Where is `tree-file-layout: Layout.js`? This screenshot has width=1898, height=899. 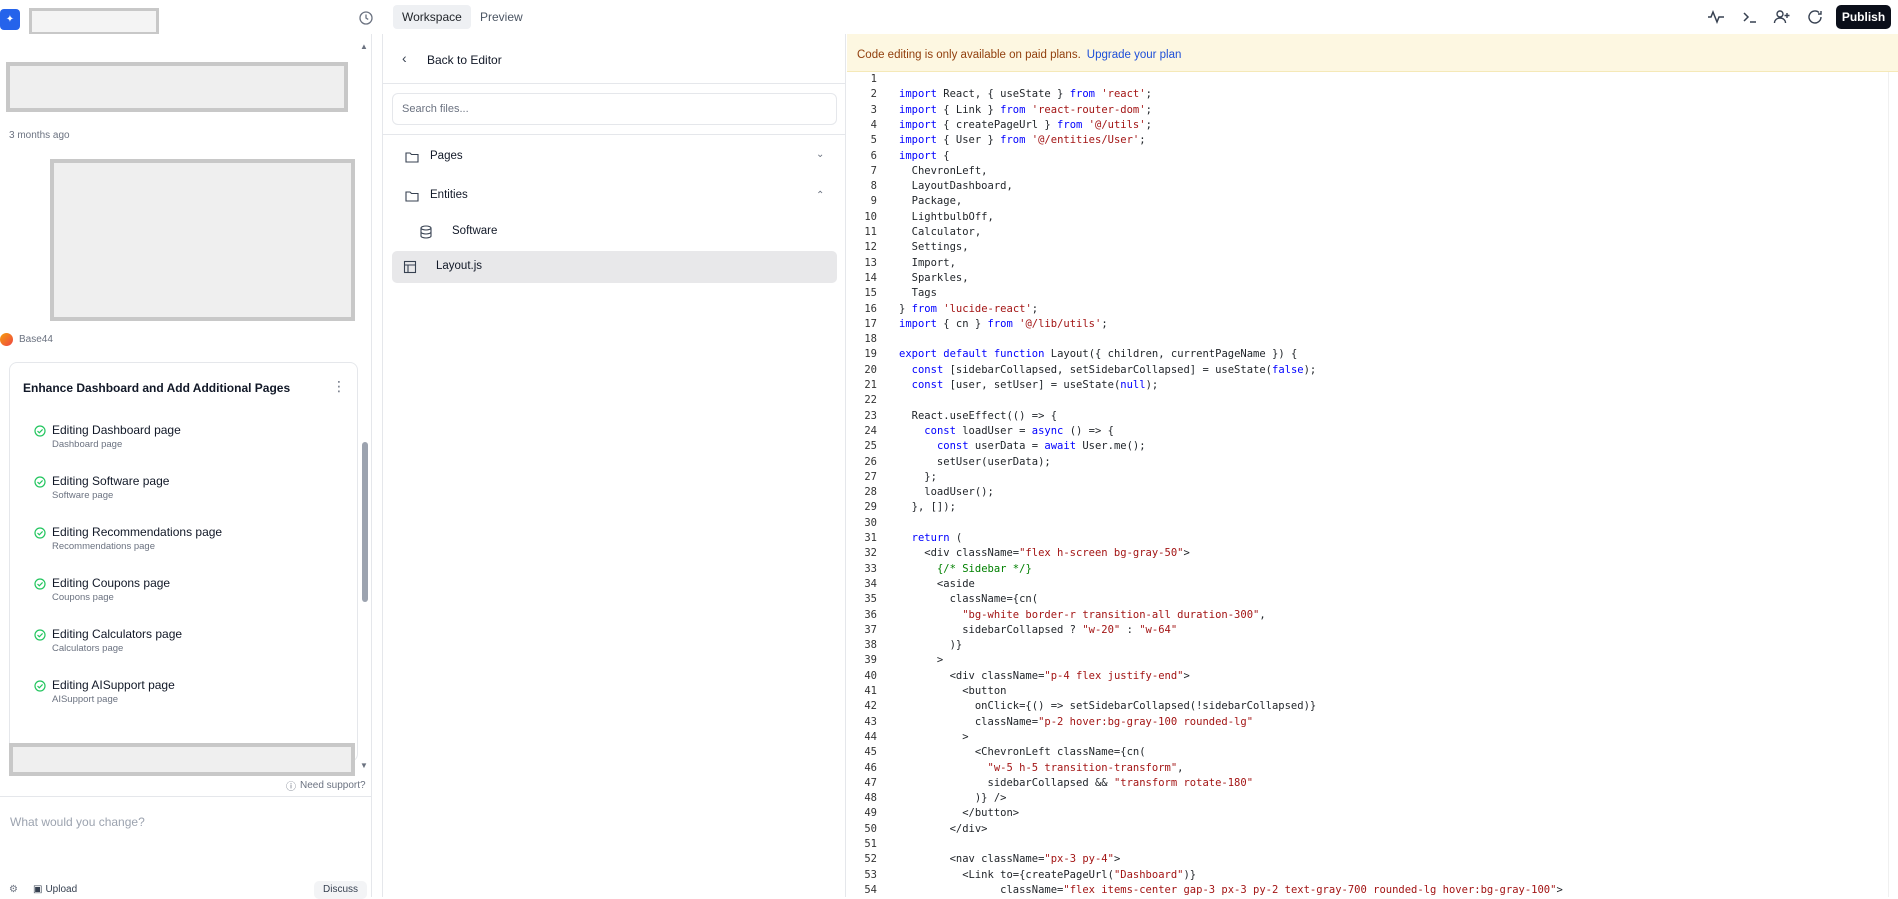
tree-file-layout: Layout.js is located at coordinates (614, 267).